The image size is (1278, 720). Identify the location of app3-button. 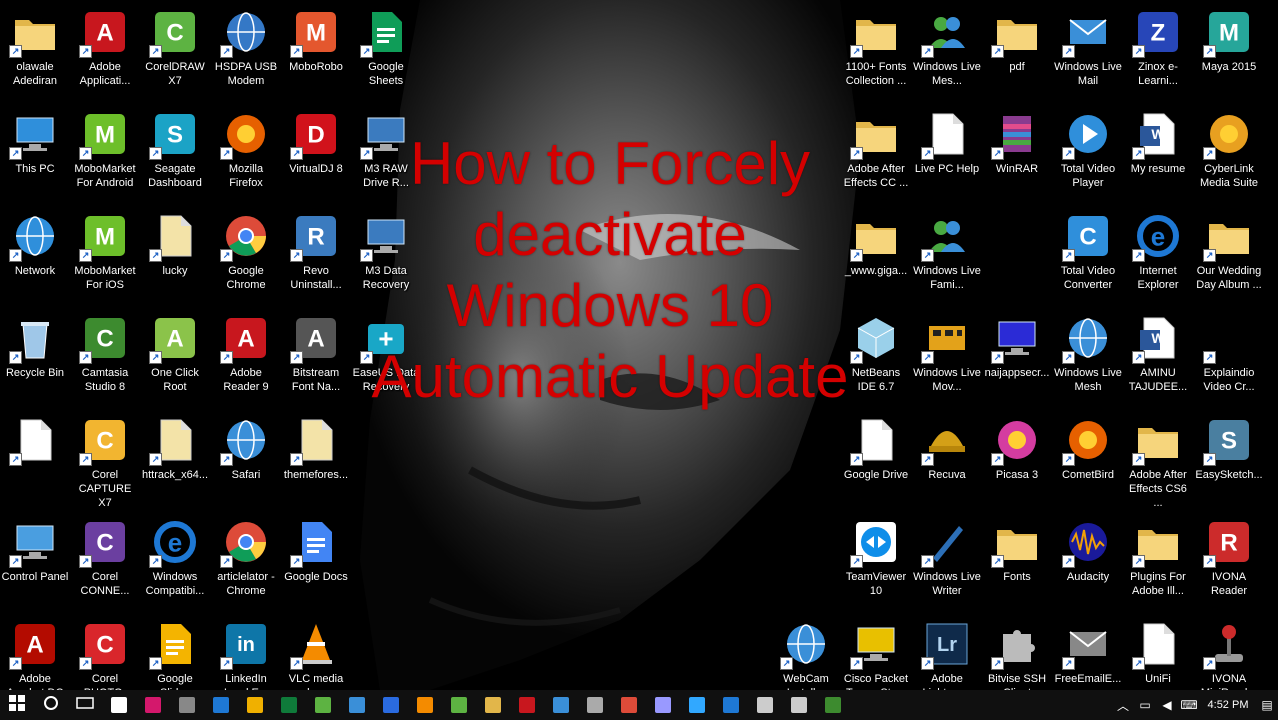
(459, 705).